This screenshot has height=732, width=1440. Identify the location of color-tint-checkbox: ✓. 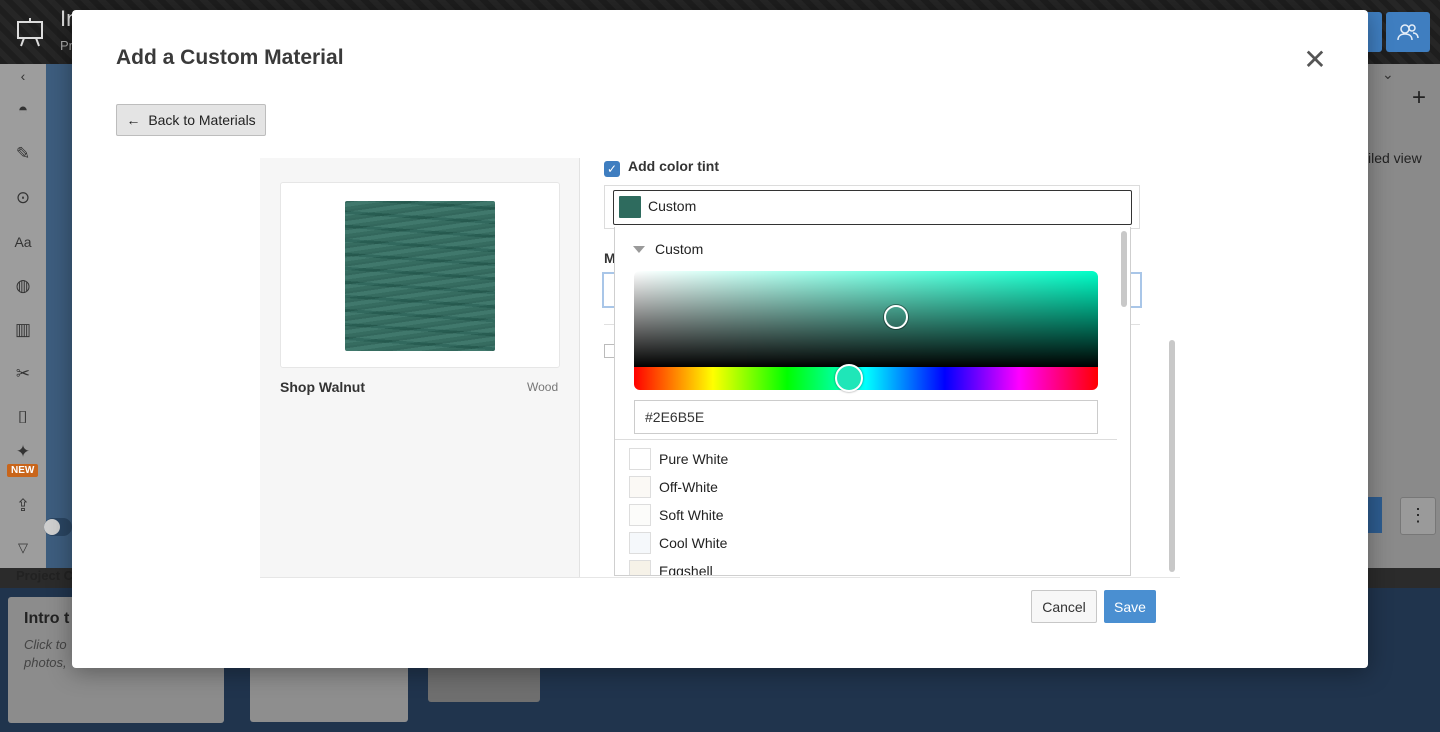
(612, 169).